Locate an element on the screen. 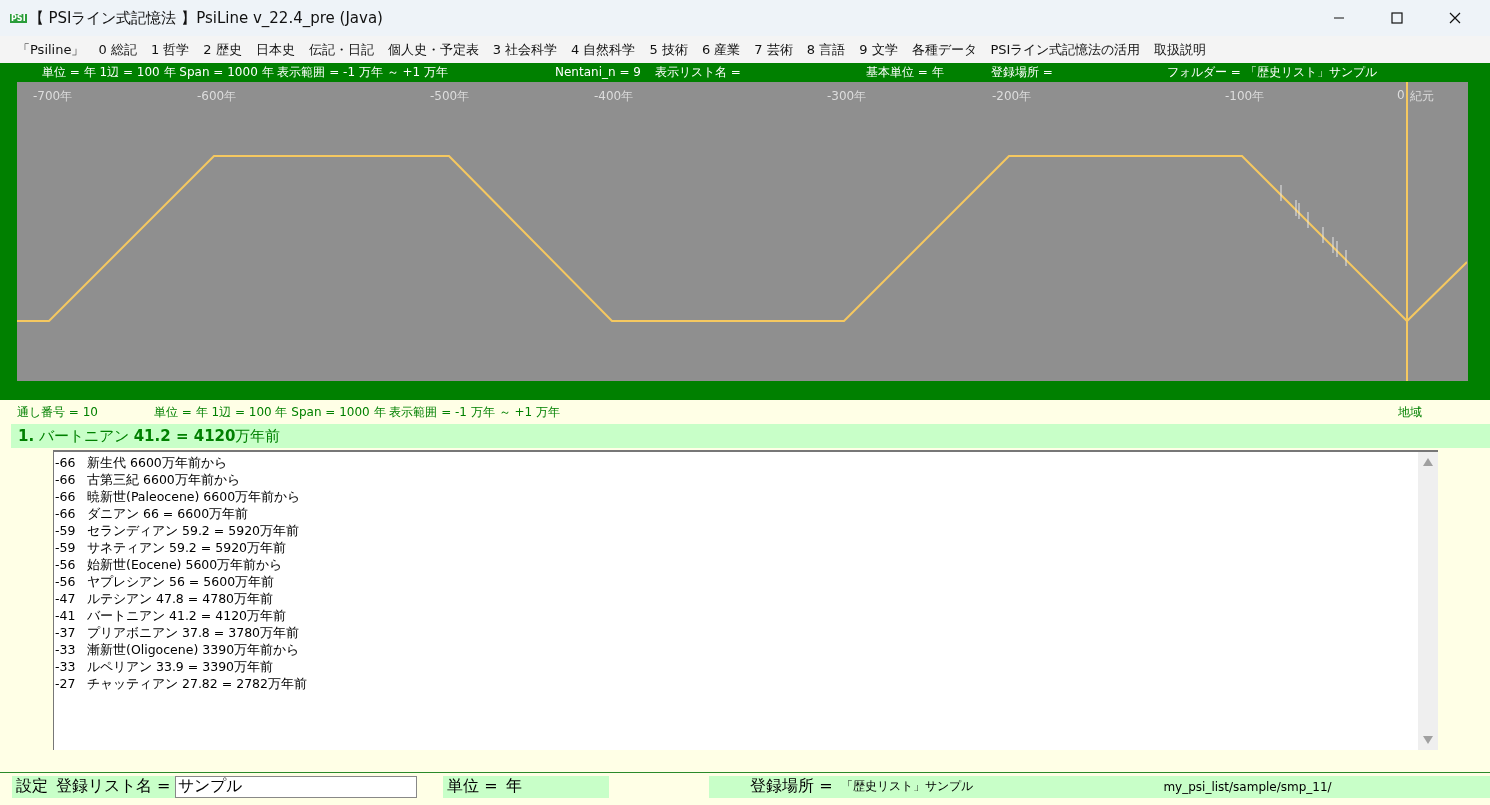  timeline-info: 基本単位 = 年 is located at coordinates (905, 72).